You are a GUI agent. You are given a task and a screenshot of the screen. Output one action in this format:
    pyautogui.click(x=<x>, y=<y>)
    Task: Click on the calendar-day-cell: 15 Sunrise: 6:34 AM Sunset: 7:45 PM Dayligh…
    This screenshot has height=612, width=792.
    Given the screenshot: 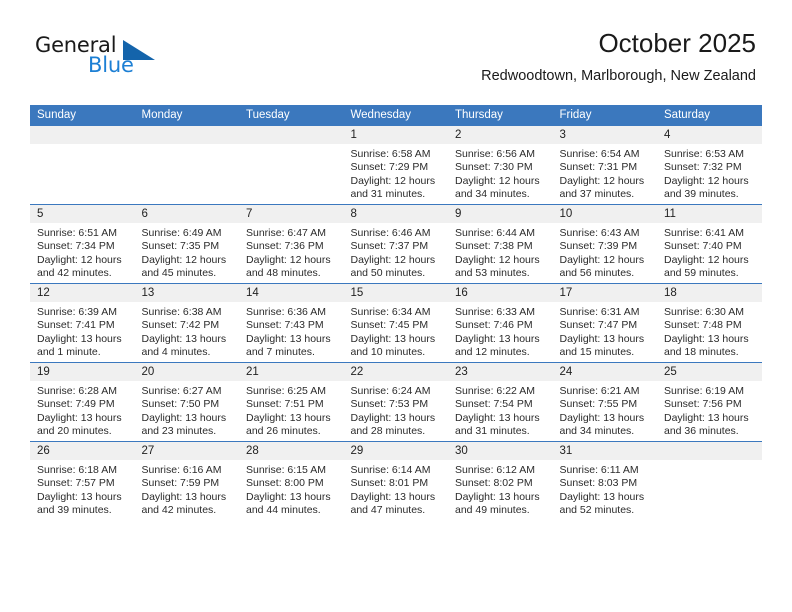 What is the action you would take?
    pyautogui.click(x=396, y=323)
    